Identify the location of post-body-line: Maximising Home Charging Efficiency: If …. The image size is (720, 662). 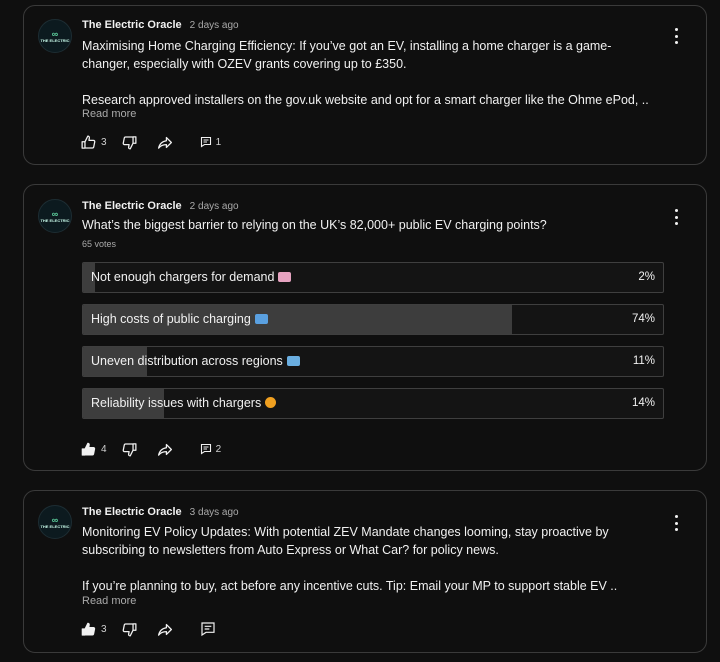
(347, 46).